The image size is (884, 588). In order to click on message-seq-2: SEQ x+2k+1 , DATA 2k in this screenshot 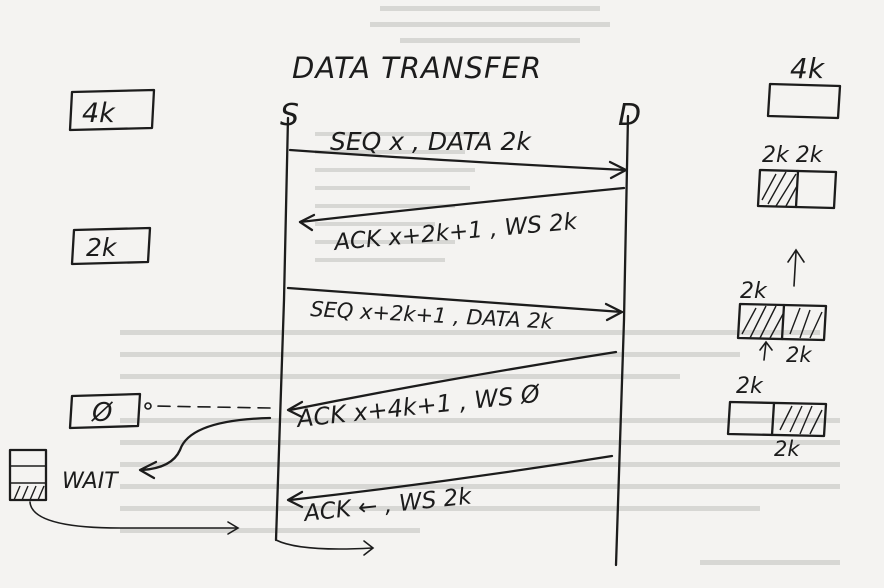, I will do `click(455, 310)`.